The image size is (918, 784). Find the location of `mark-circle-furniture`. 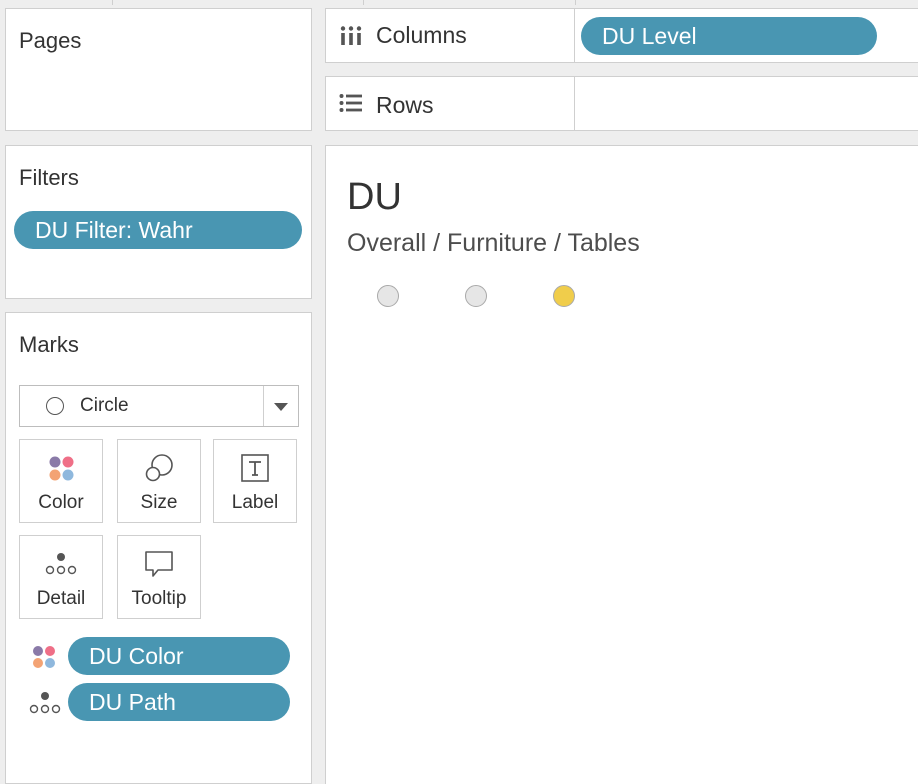

mark-circle-furniture is located at coordinates (476, 296).